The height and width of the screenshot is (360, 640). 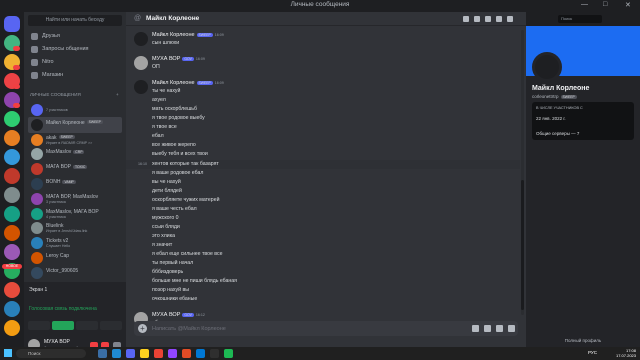 I want to click on message-author: МУХА ВОР GOV 16:09, so click(x=178, y=59).